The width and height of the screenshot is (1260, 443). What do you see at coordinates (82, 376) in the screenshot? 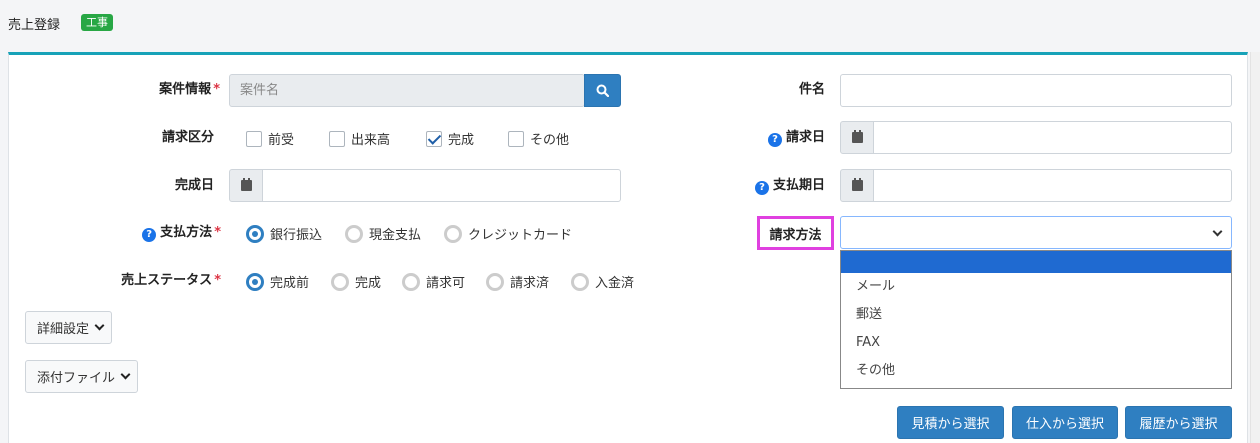
I see `attachments-toggle-button: 添付ファイル` at bounding box center [82, 376].